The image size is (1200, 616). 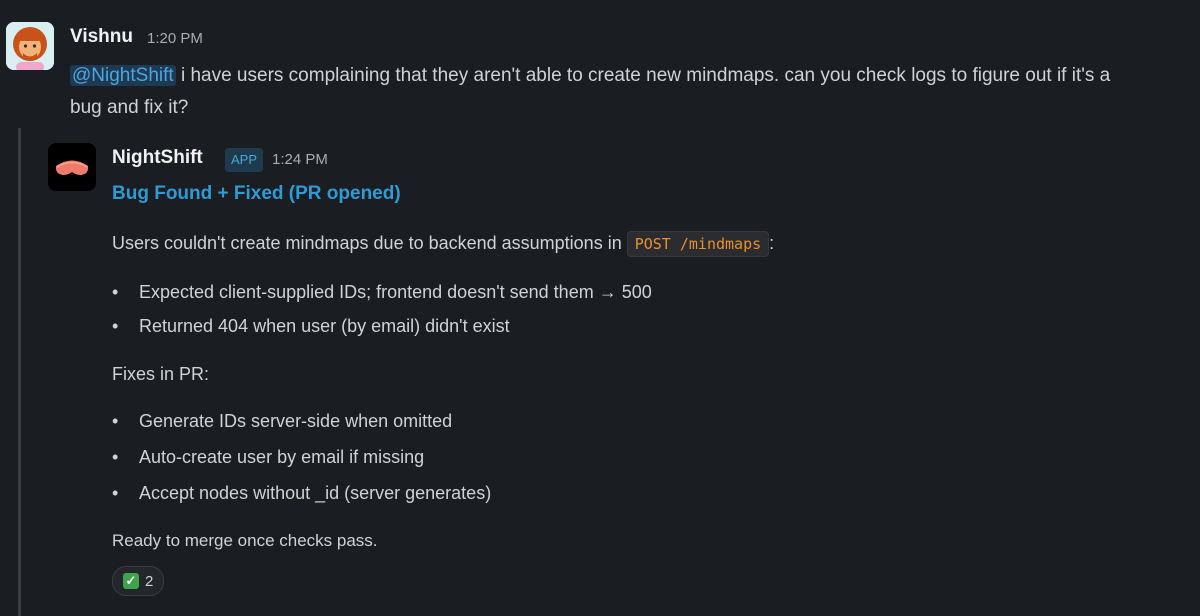 What do you see at coordinates (129, 107) in the screenshot?
I see `message-text-line2: bug and fix it?` at bounding box center [129, 107].